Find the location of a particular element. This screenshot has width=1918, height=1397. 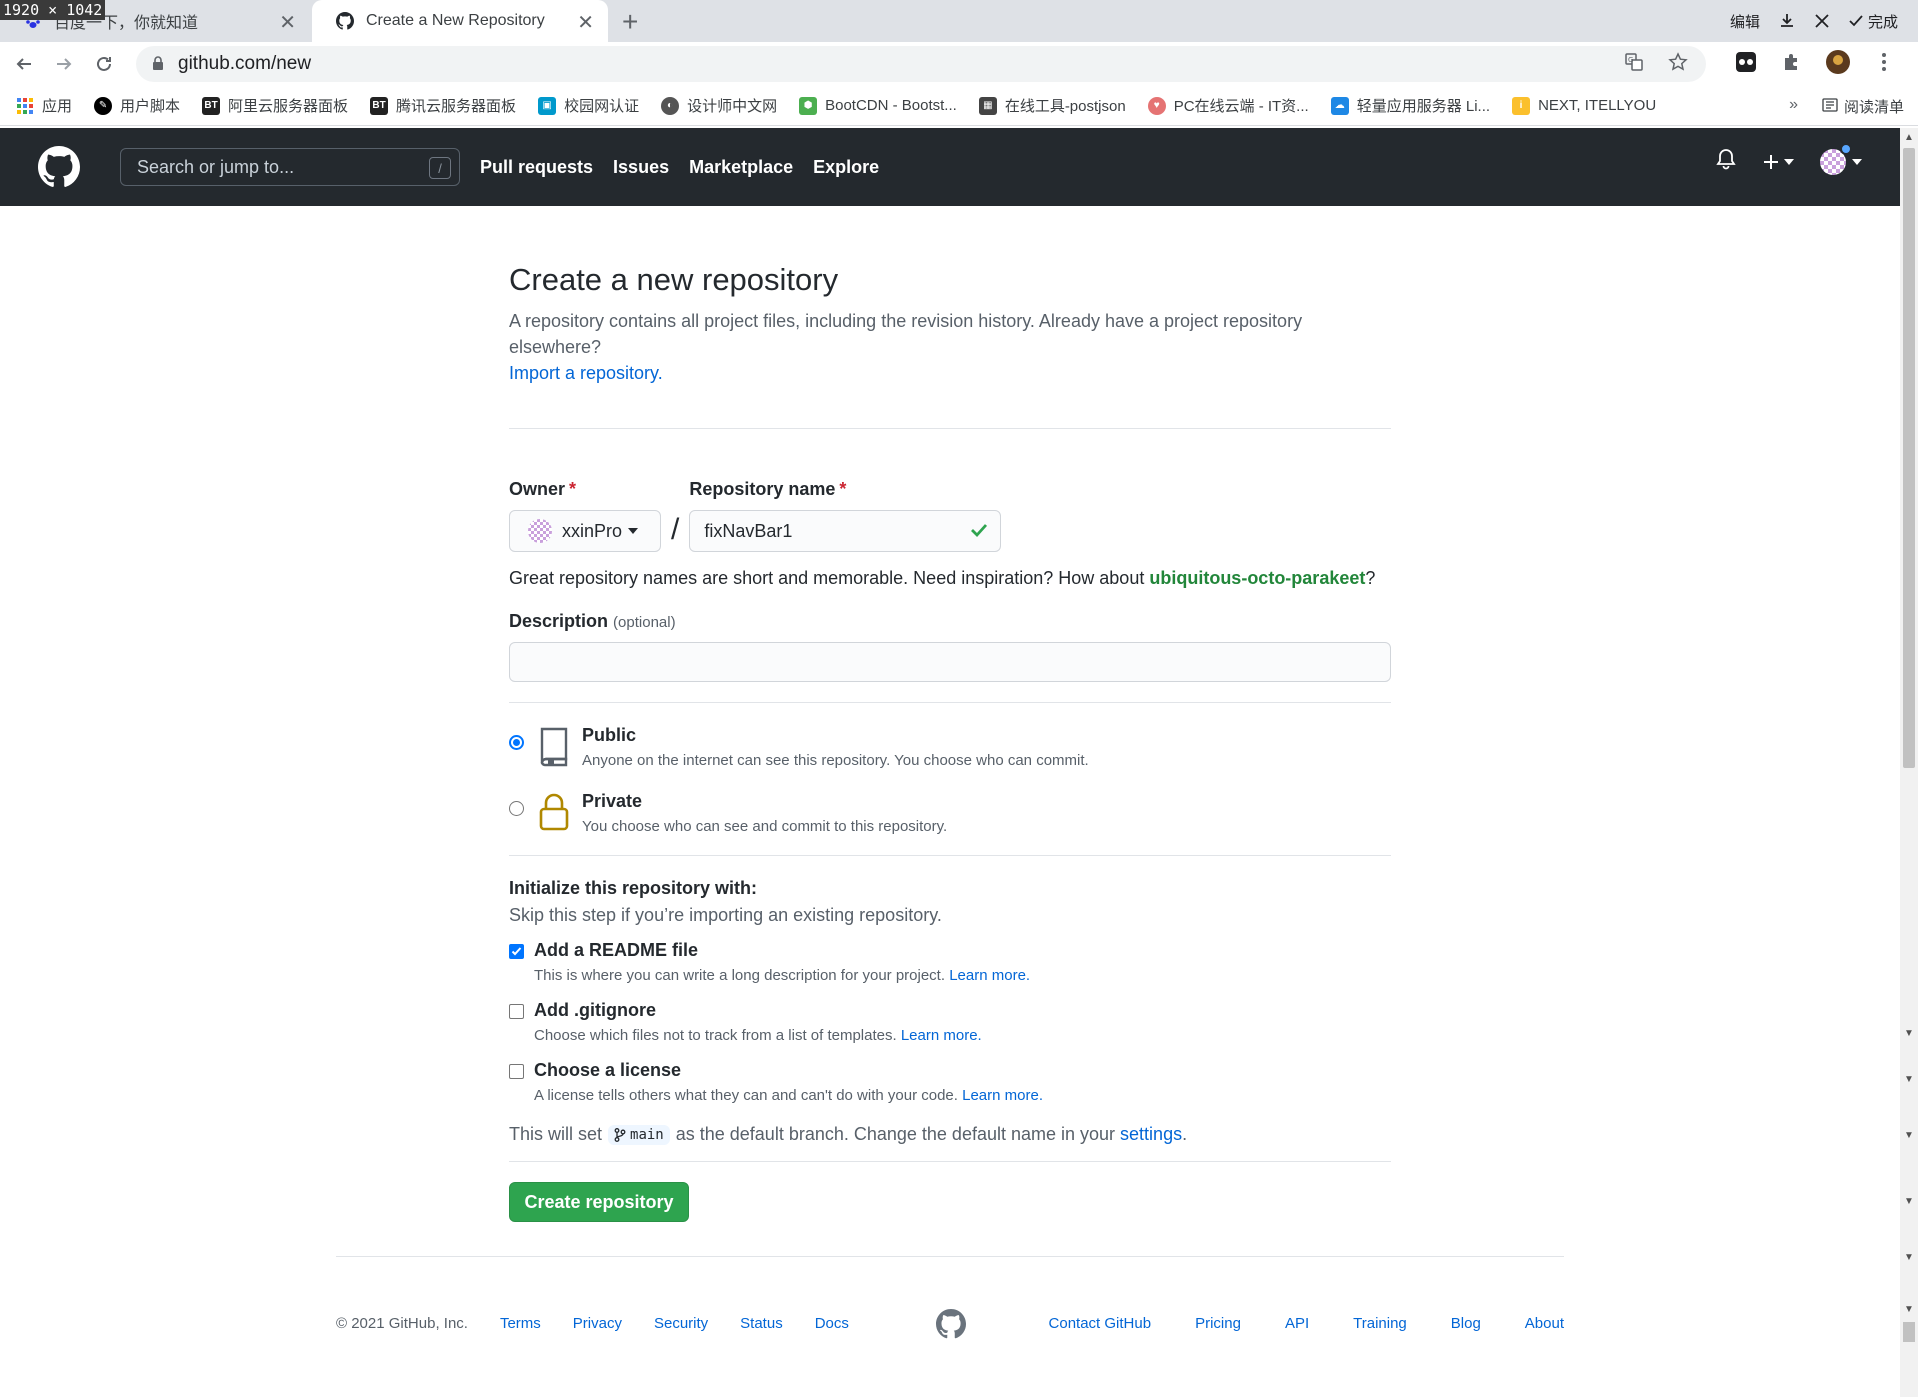

description-label: Description (optional) is located at coordinates (592, 621).